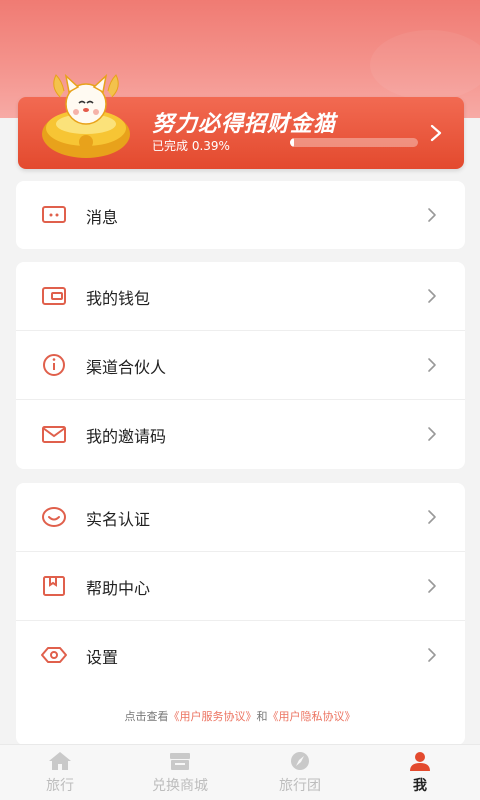 The width and height of the screenshot is (480, 800). Describe the element at coordinates (240, 434) in the screenshot. I see `menu-item-invite-code: 我的邀请码` at that location.